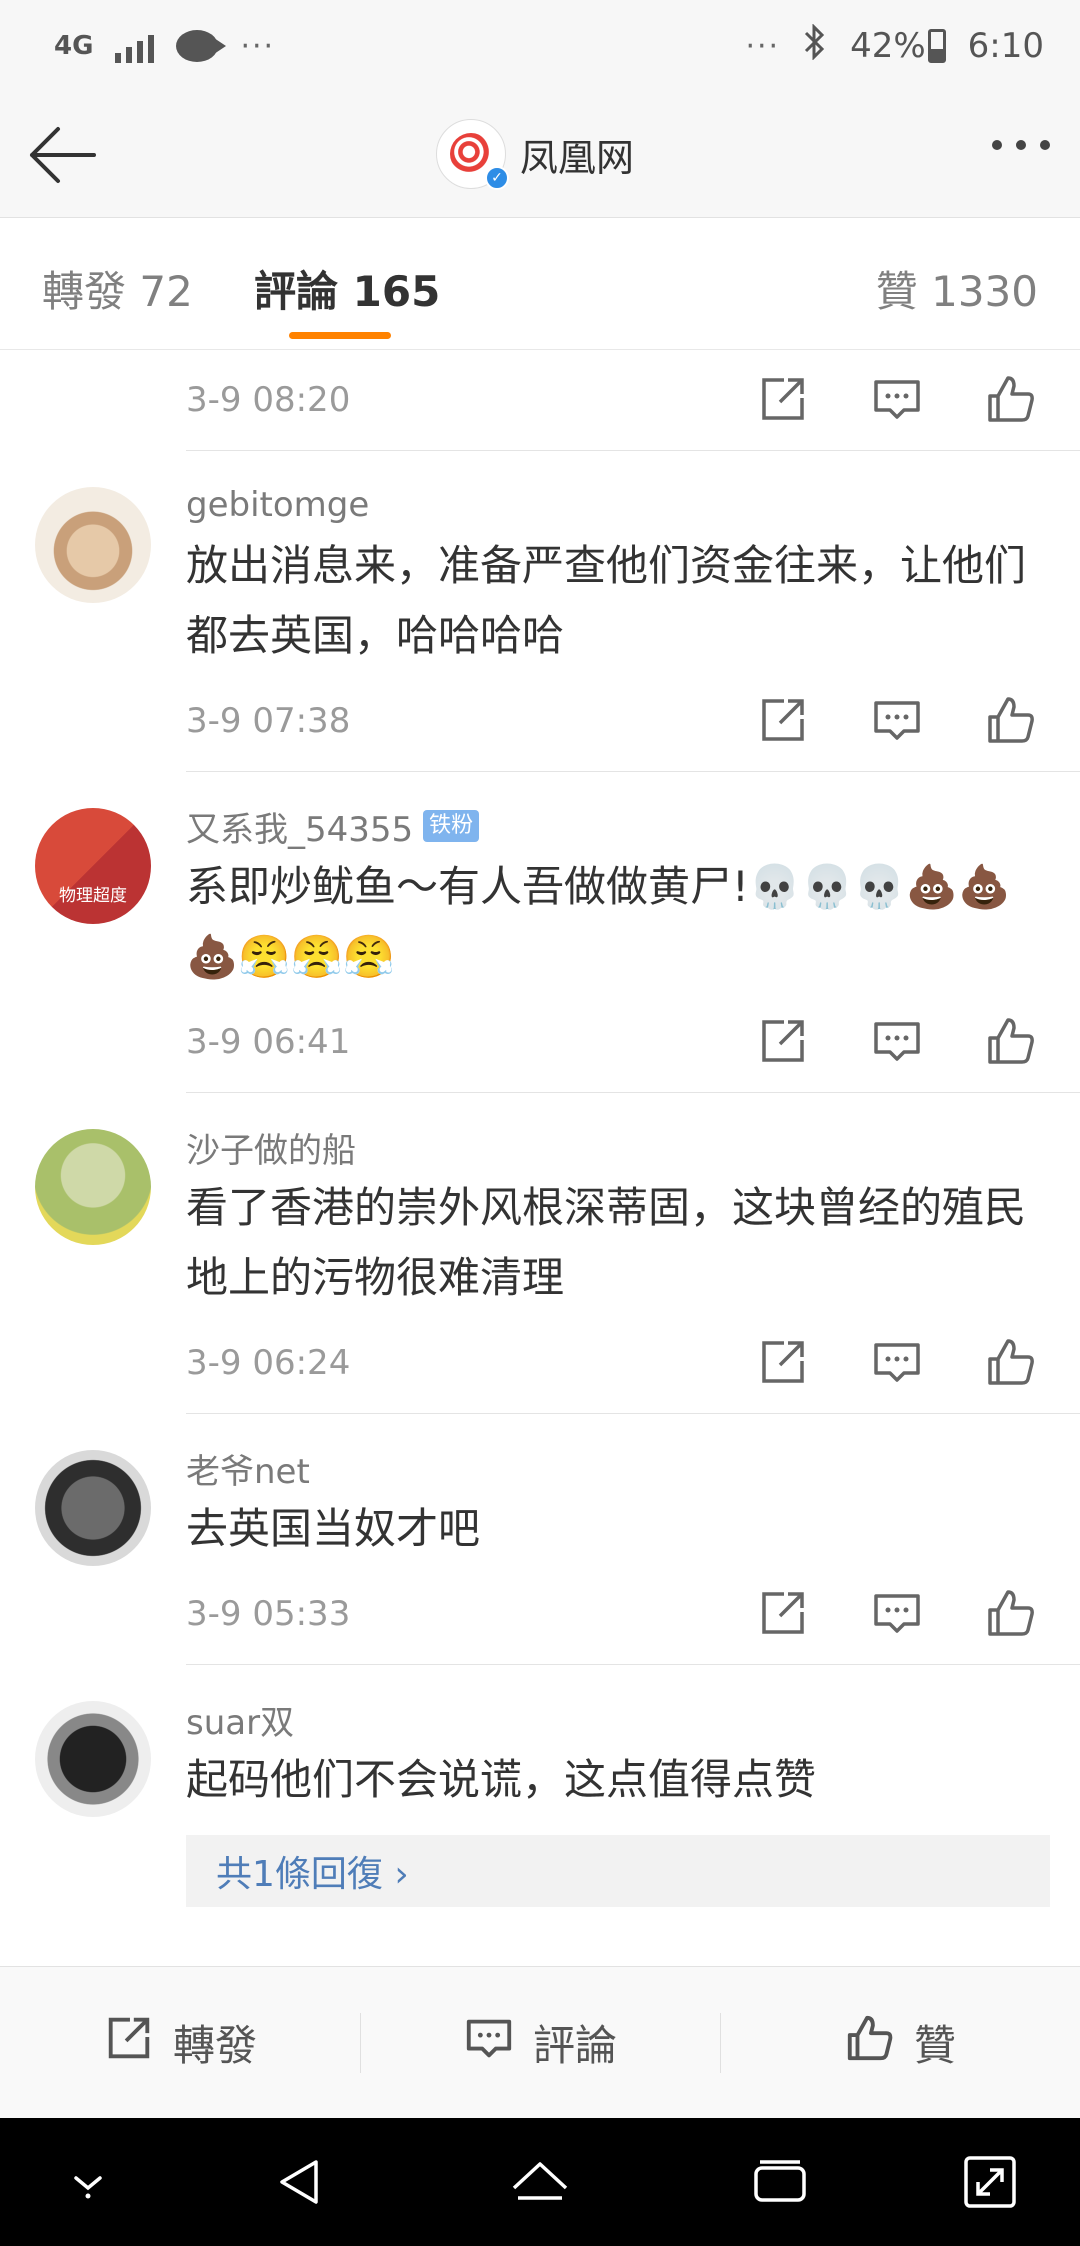 This screenshot has height=2246, width=1080. I want to click on status-right: ··· 42% 6:10, so click(894, 45).